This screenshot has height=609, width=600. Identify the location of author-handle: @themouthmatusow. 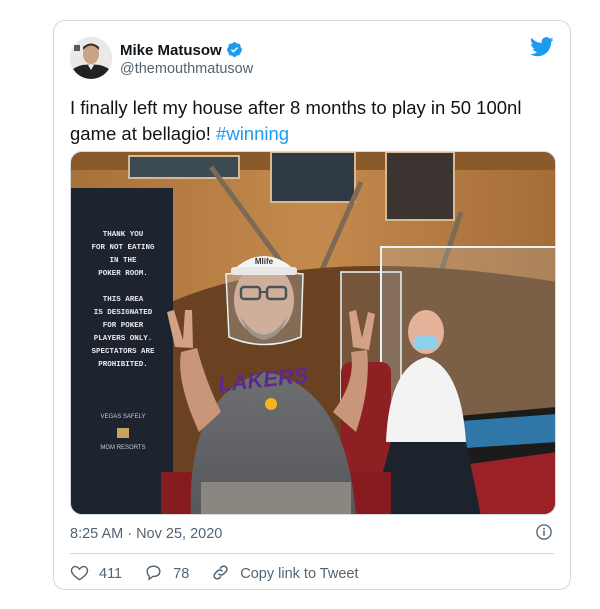
(186, 69).